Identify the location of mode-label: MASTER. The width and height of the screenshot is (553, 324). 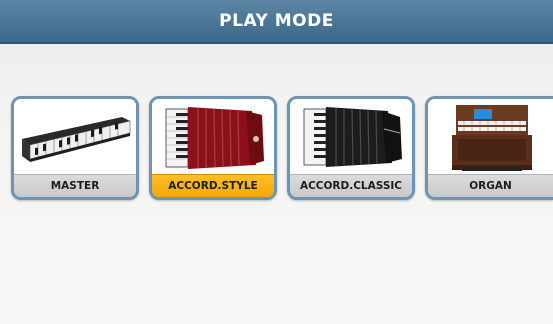
(75, 185).